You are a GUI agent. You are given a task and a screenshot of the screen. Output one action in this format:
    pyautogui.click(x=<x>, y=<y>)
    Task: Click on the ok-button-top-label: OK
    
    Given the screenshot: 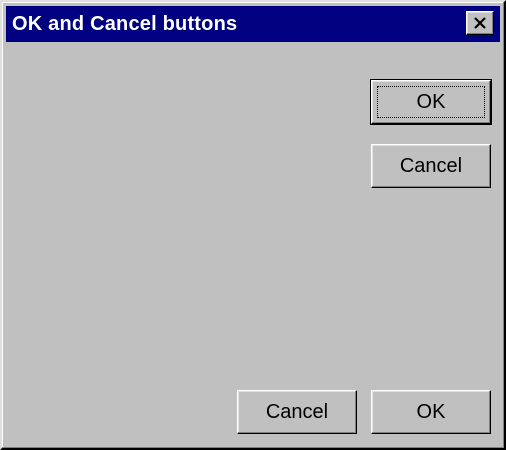 What is the action you would take?
    pyautogui.click(x=431, y=101)
    